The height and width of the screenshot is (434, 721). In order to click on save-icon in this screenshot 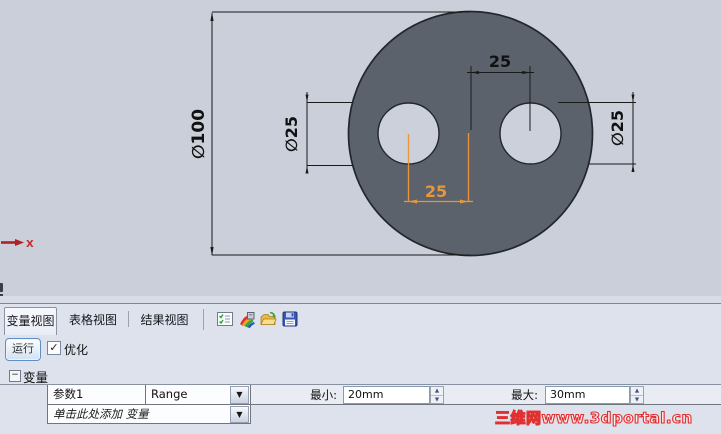, I will do `click(290, 319)`.